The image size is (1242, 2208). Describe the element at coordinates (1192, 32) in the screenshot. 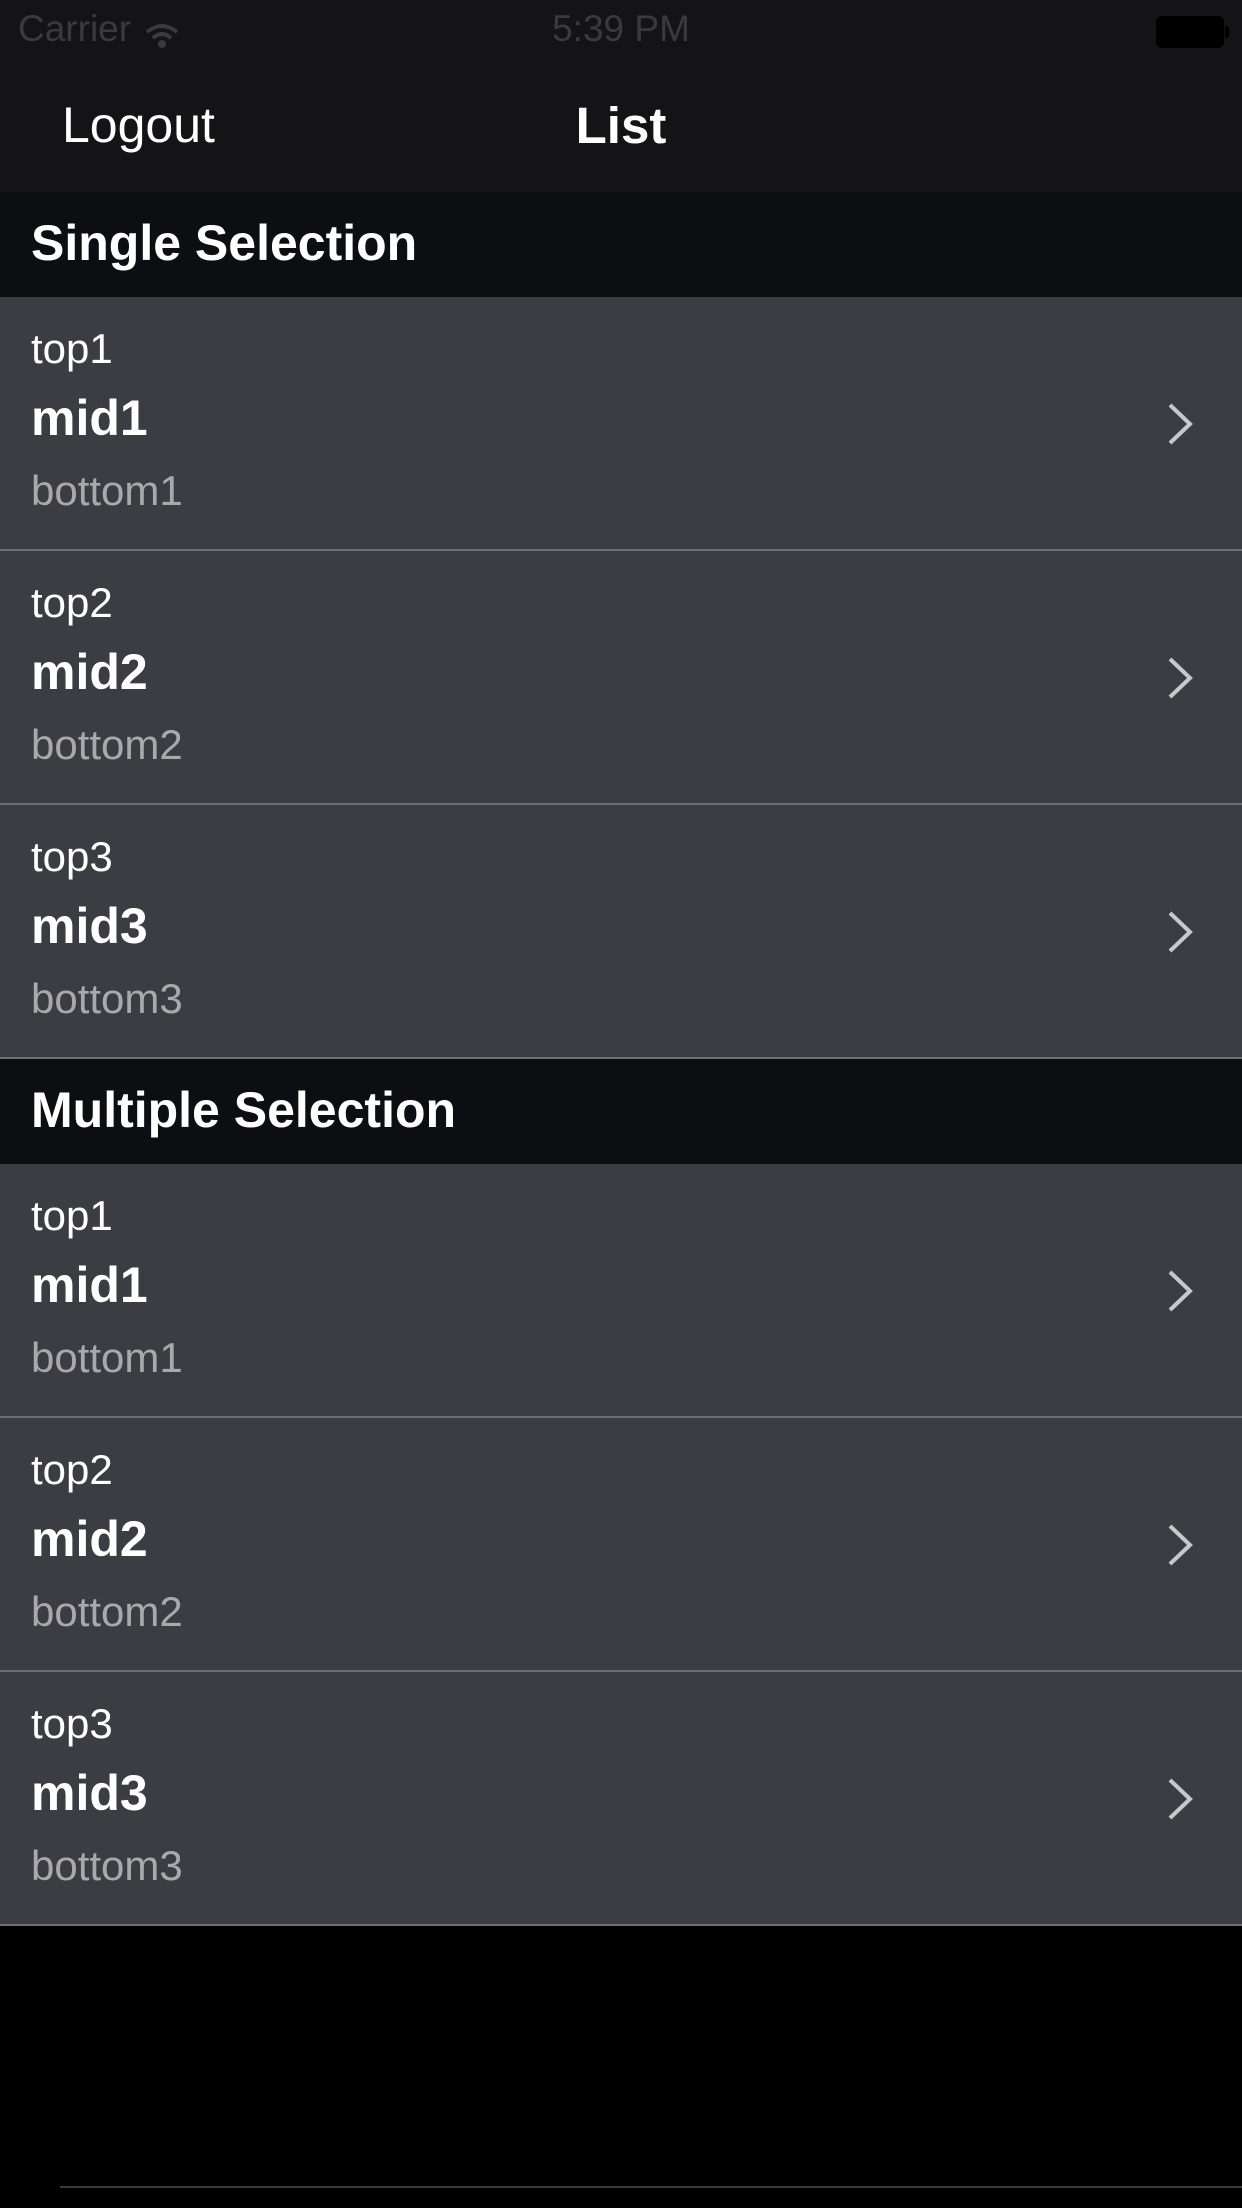

I see `battery-icon` at that location.